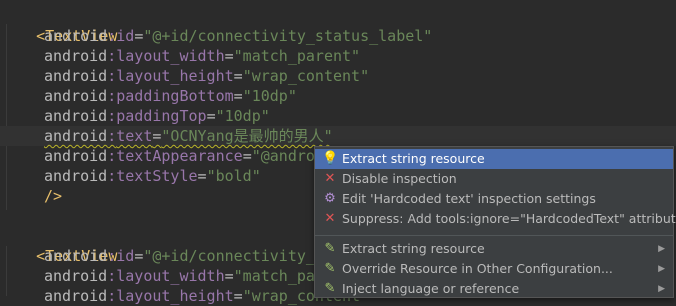 This screenshot has height=306, width=676. What do you see at coordinates (297, 56) in the screenshot?
I see `attr-value: "match_parent"` at bounding box center [297, 56].